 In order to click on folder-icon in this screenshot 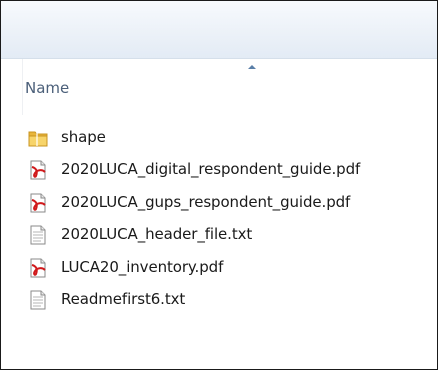, I will do `click(38, 138)`.